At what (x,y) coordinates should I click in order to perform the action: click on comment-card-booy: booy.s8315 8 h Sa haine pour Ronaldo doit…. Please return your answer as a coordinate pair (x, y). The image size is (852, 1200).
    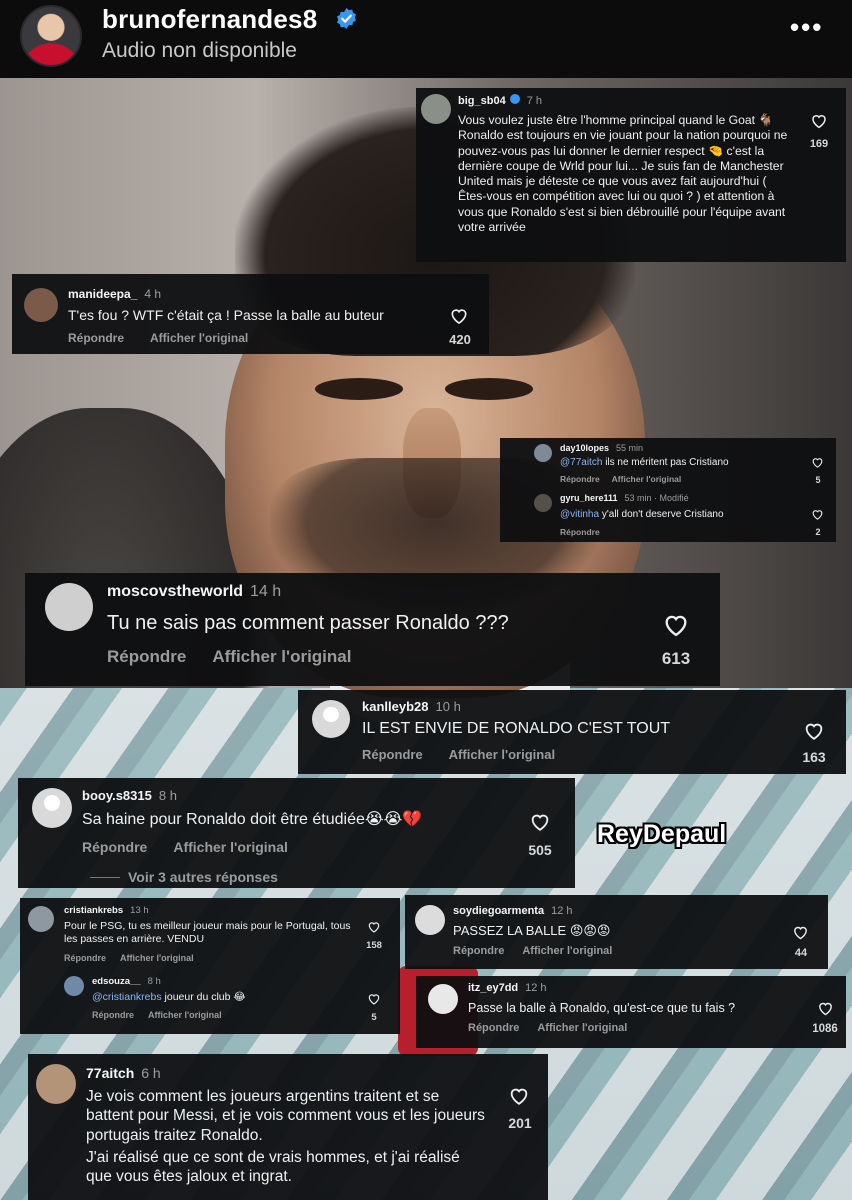
    Looking at the image, I should click on (296, 833).